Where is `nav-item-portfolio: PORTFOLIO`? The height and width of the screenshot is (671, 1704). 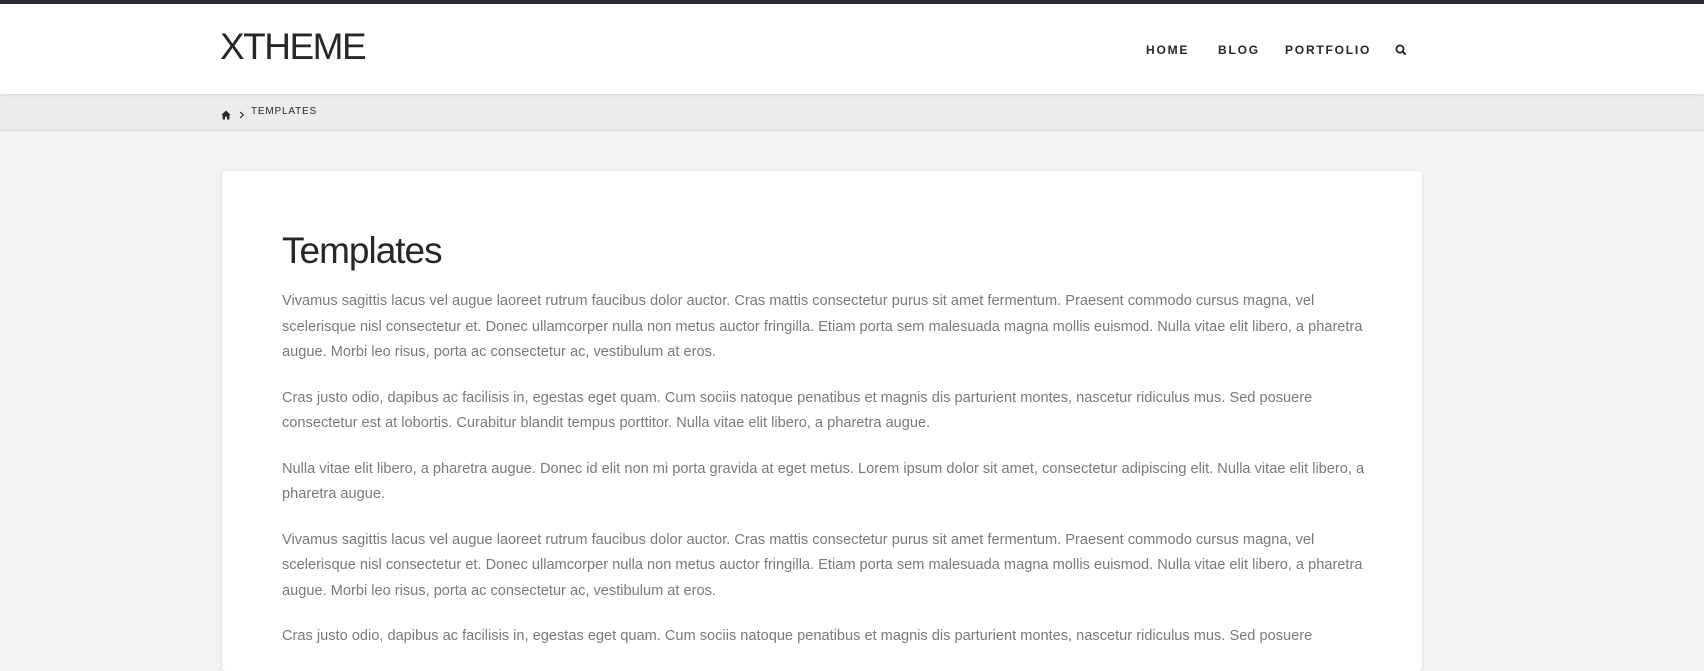 nav-item-portfolio: PORTFOLIO is located at coordinates (1328, 50).